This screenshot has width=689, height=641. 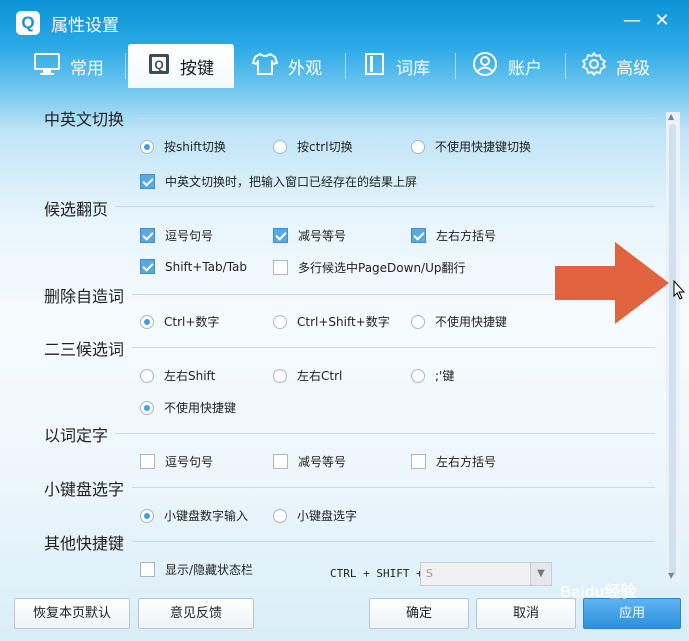 I want to click on section-title-keypad: 小键盘选字, so click(x=84, y=489).